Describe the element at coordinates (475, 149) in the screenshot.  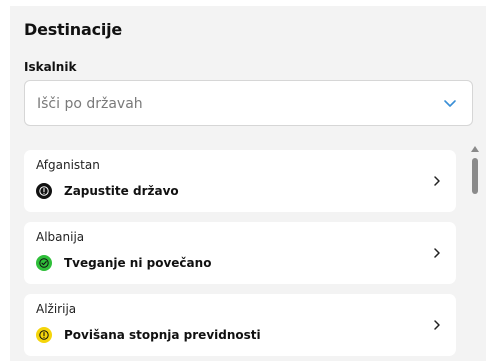
I see `scroll-up-arrow-icon` at that location.